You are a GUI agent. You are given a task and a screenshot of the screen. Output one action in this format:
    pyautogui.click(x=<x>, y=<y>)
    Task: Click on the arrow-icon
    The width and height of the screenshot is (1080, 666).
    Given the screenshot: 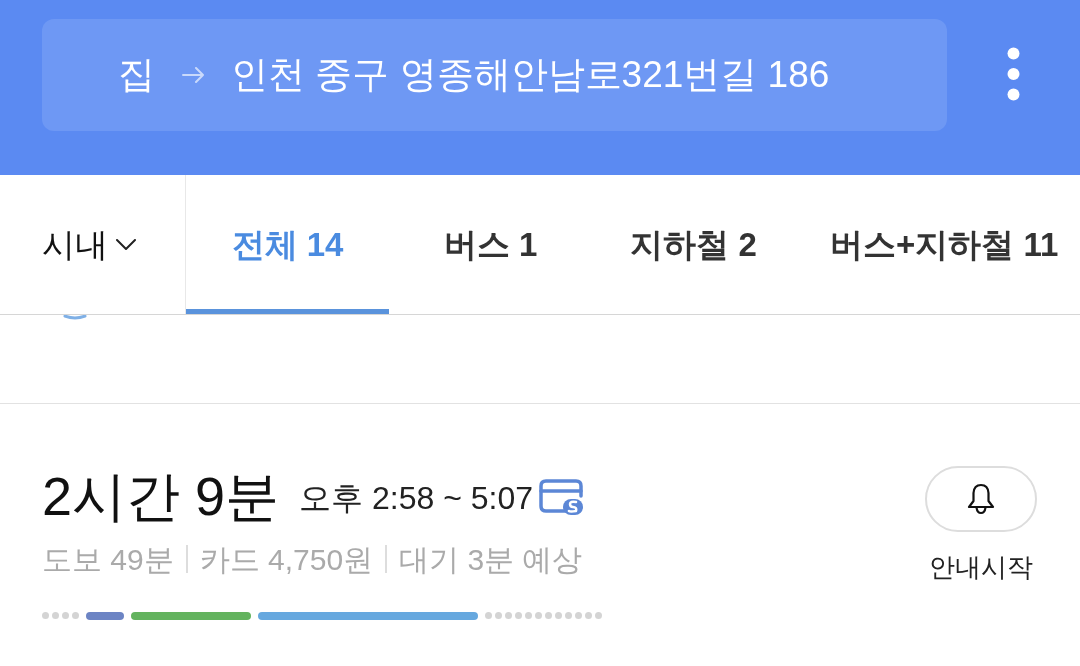 What is the action you would take?
    pyautogui.click(x=193, y=75)
    